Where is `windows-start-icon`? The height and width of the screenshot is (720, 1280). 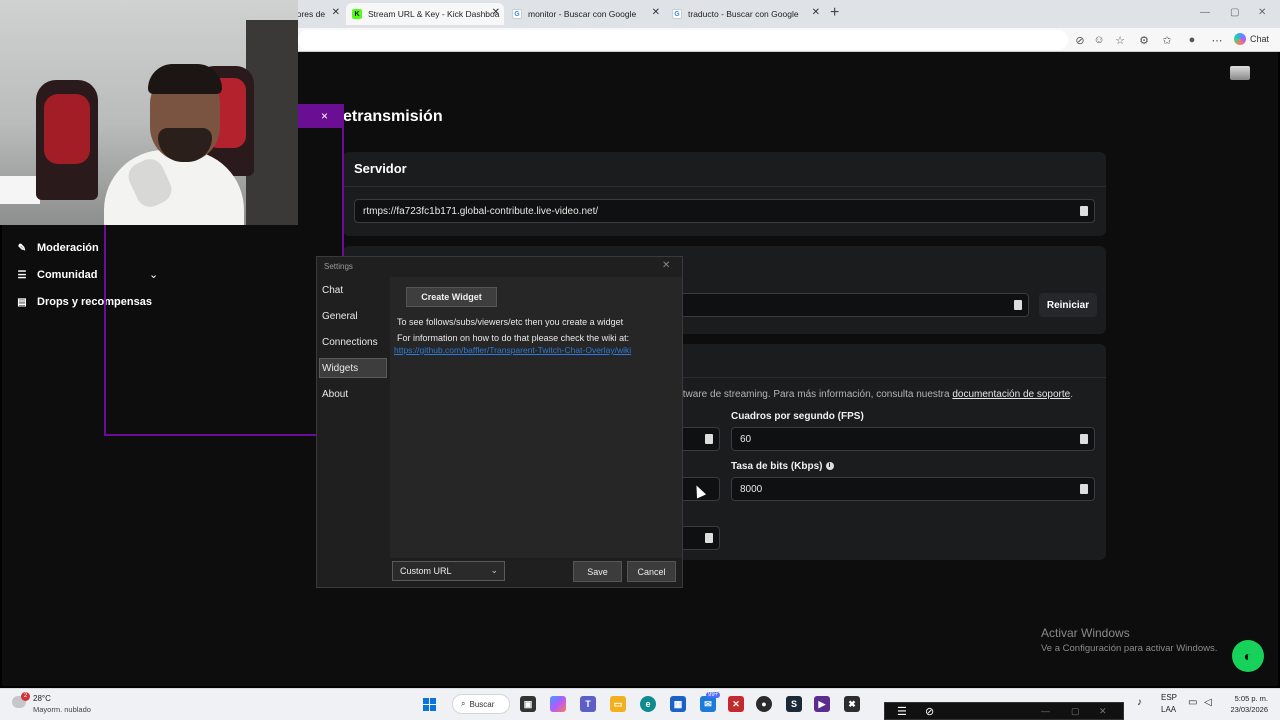 windows-start-icon is located at coordinates (429, 704).